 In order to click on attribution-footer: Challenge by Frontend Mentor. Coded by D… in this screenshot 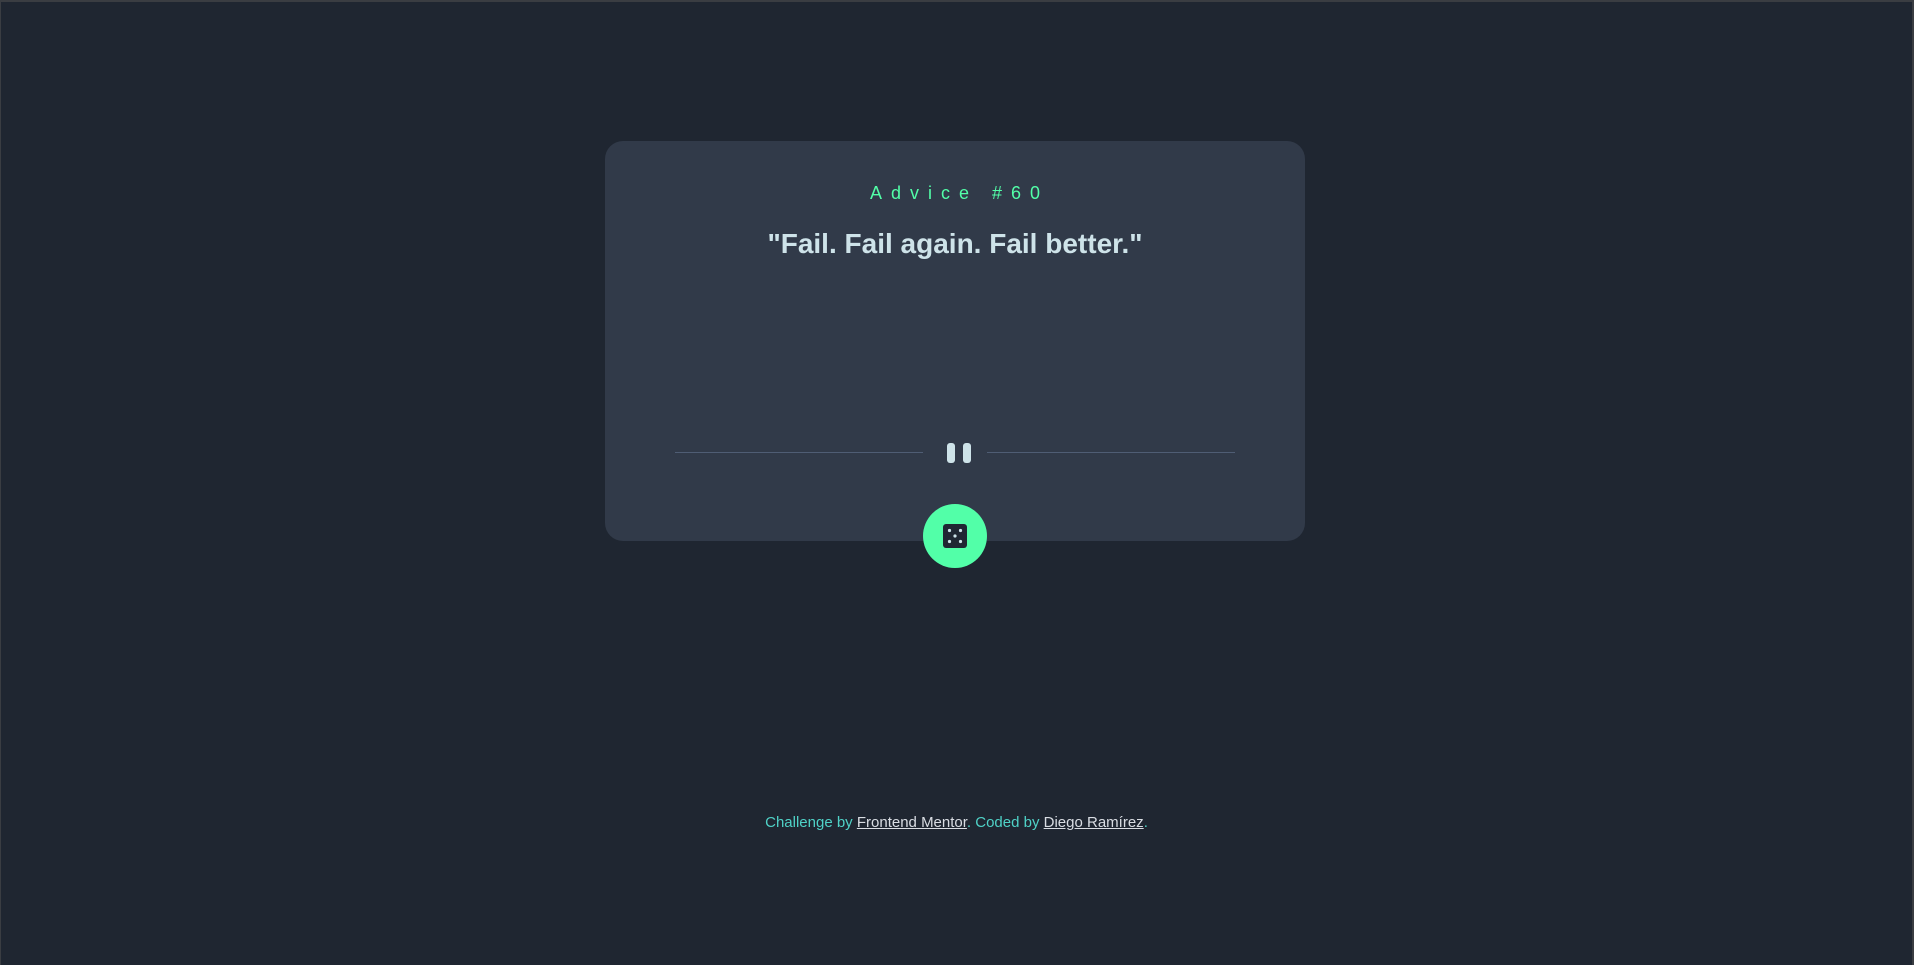, I will do `click(956, 822)`.